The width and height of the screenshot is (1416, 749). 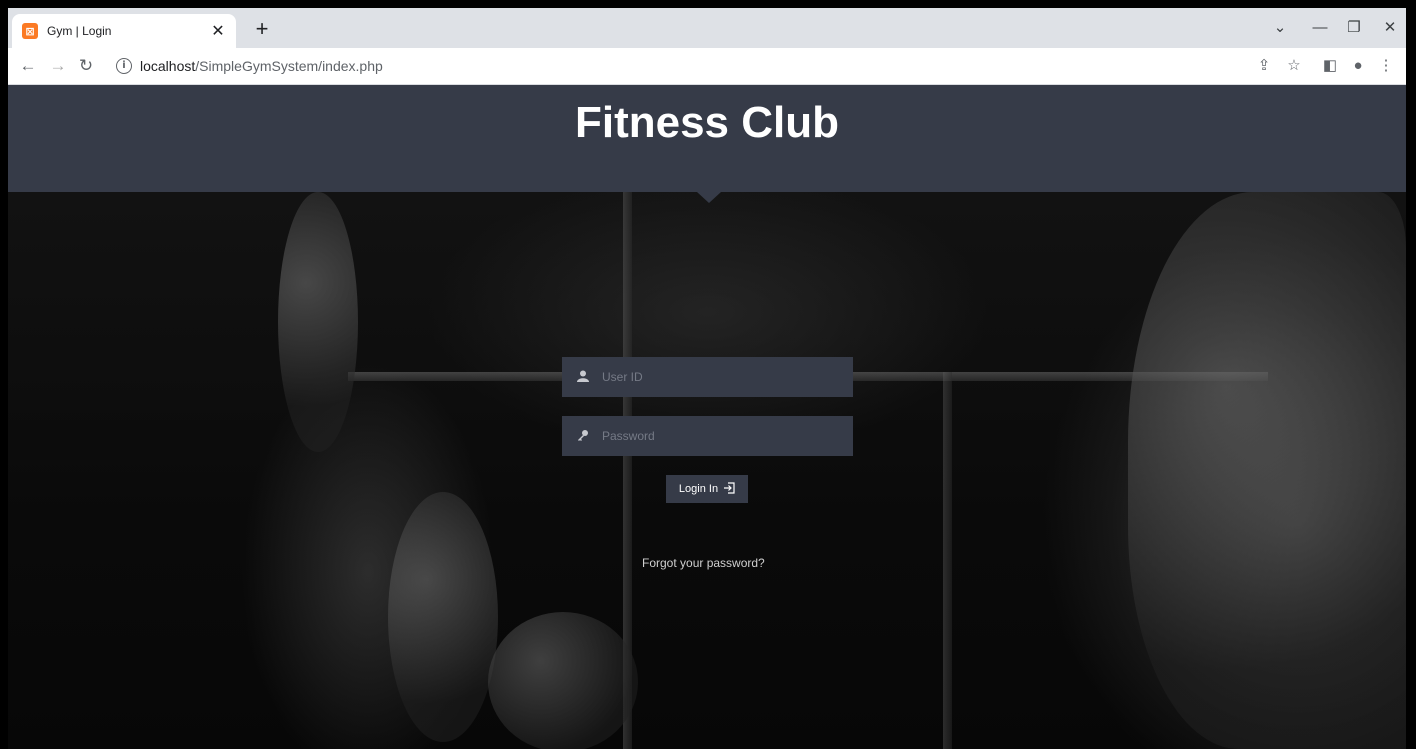 What do you see at coordinates (30, 31) in the screenshot?
I see `xampp-icon: ⊠` at bounding box center [30, 31].